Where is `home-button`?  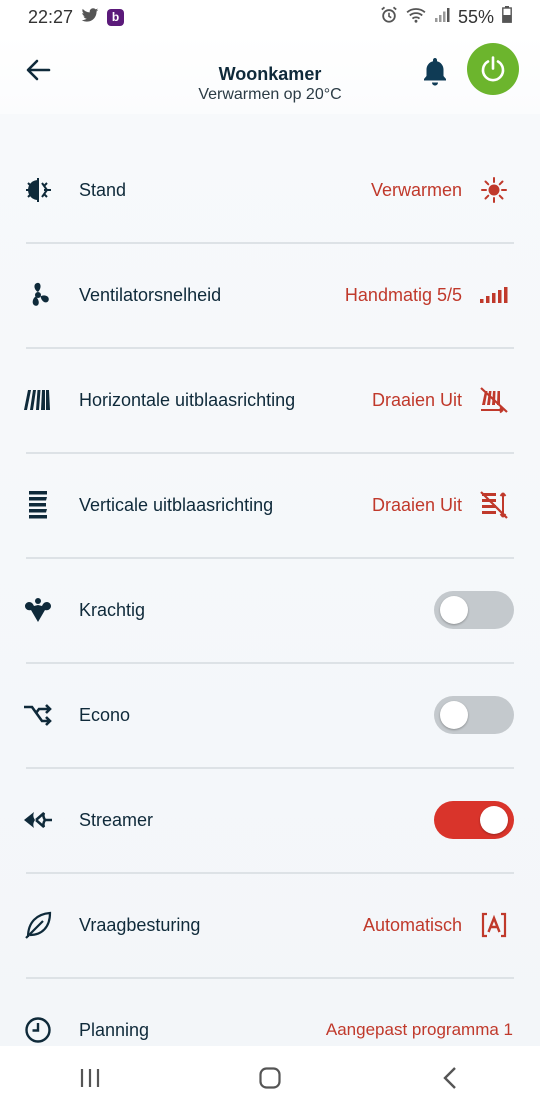
home-button is located at coordinates (270, 1078).